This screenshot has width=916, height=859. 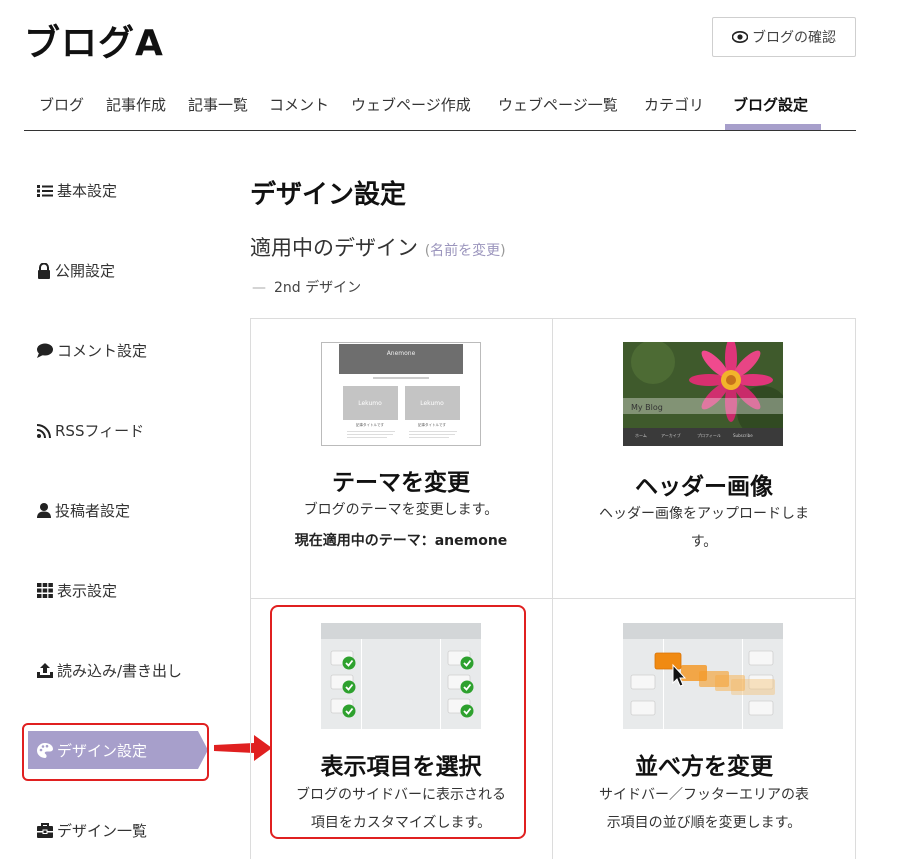 What do you see at coordinates (770, 104) in the screenshot?
I see `tab-blog-settings: ブログ設定` at bounding box center [770, 104].